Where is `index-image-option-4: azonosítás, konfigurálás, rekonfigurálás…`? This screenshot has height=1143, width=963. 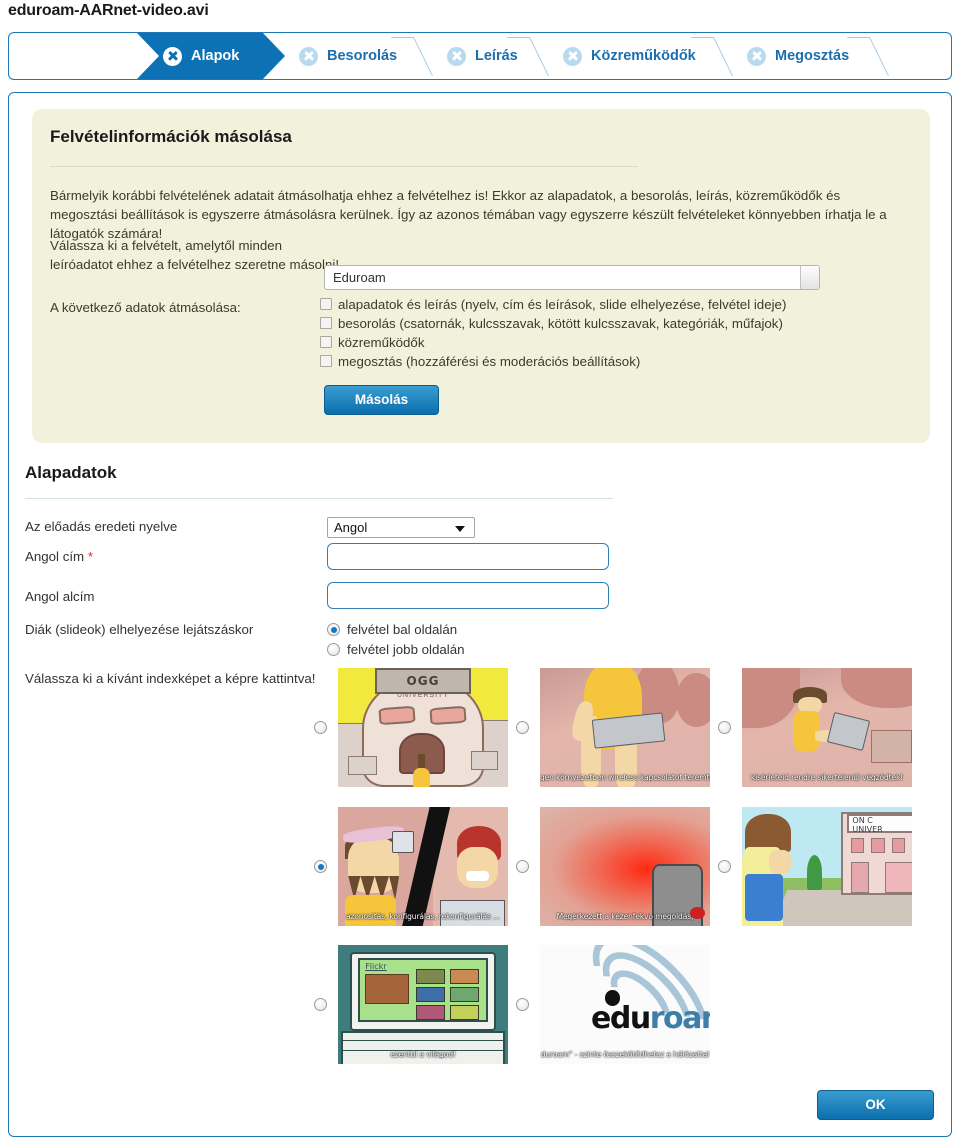 index-image-option-4: azonosítás, konfigurálás, rekonfigurálás… is located at coordinates (411, 866).